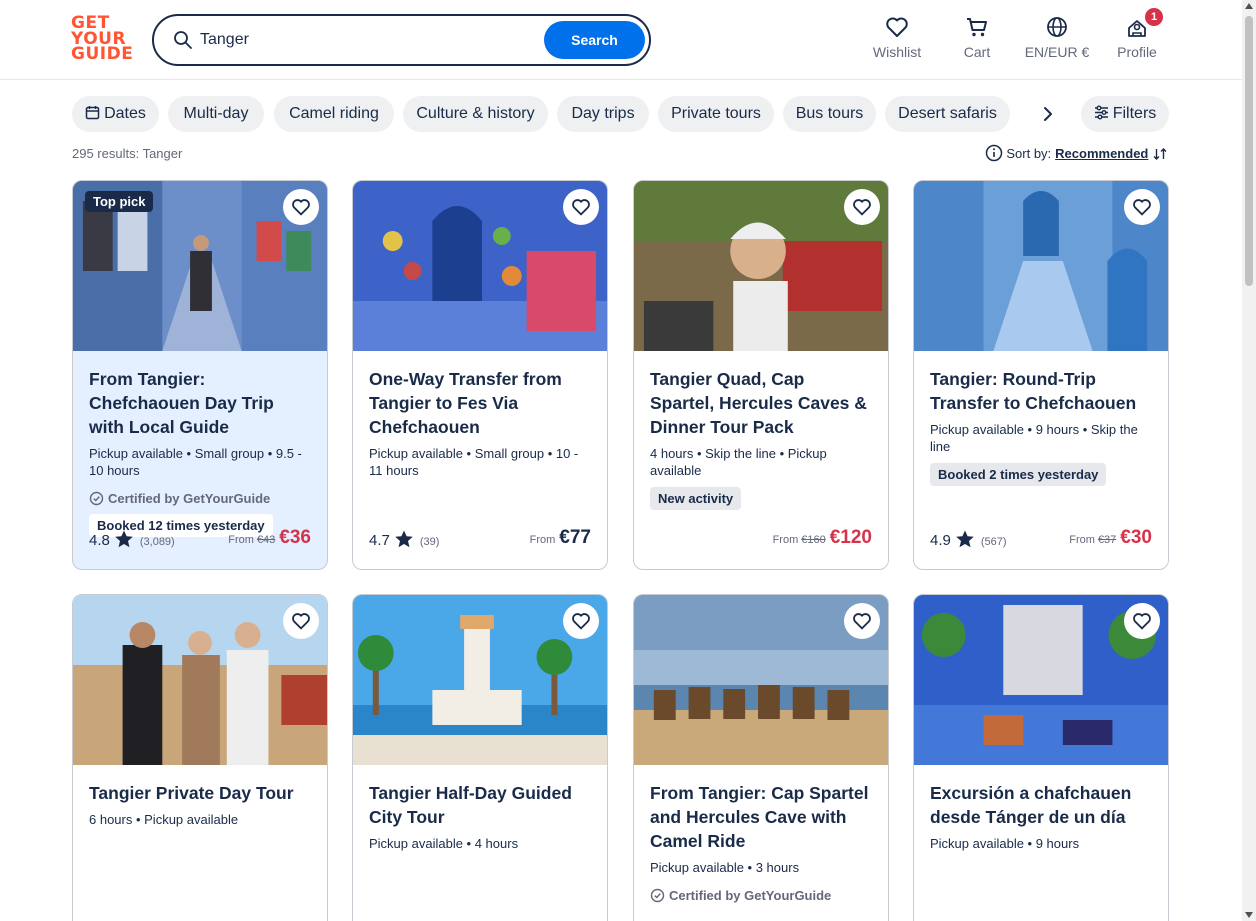  I want to click on activity-image: Top pick, so click(200, 266).